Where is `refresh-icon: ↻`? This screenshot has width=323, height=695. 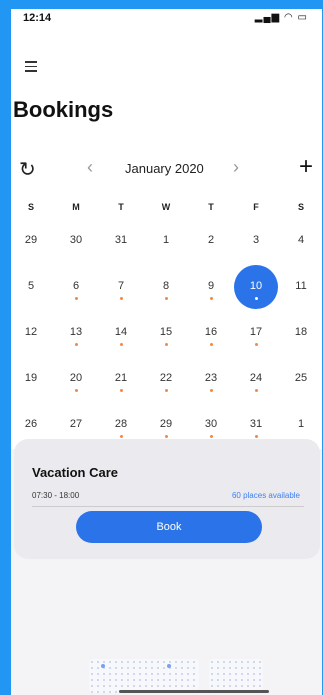 refresh-icon: ↻ is located at coordinates (27, 169).